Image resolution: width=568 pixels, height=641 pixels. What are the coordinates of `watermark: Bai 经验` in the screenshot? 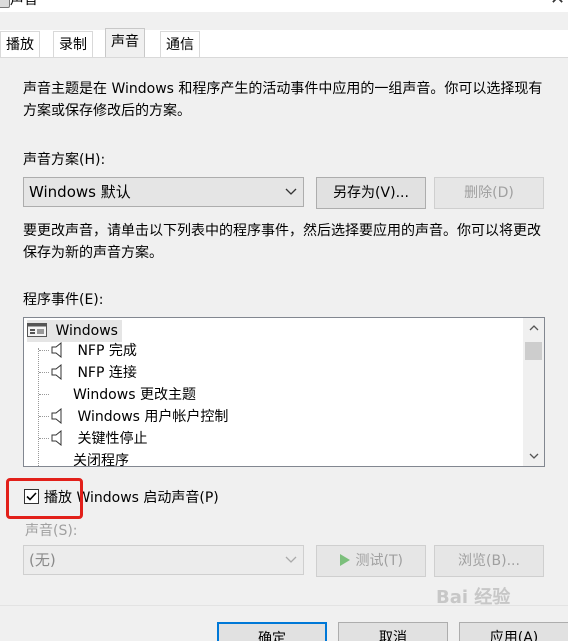 It's located at (473, 597).